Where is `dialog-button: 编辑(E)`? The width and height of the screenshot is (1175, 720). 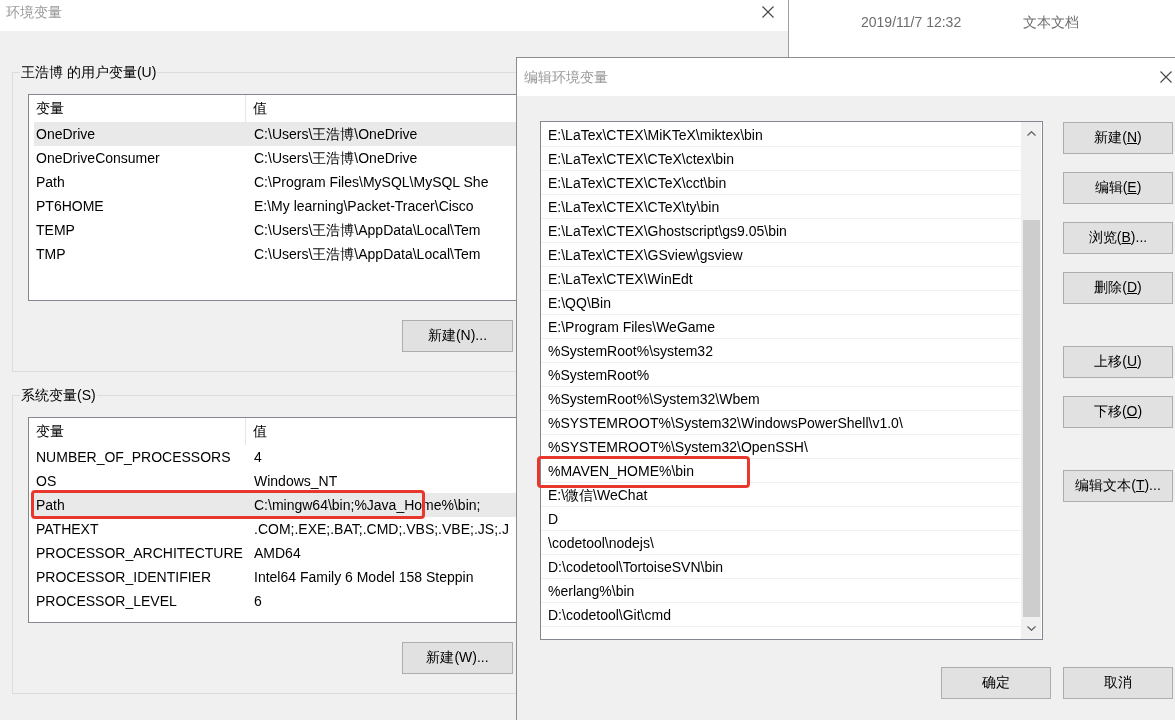
dialog-button: 编辑(E) is located at coordinates (1118, 188).